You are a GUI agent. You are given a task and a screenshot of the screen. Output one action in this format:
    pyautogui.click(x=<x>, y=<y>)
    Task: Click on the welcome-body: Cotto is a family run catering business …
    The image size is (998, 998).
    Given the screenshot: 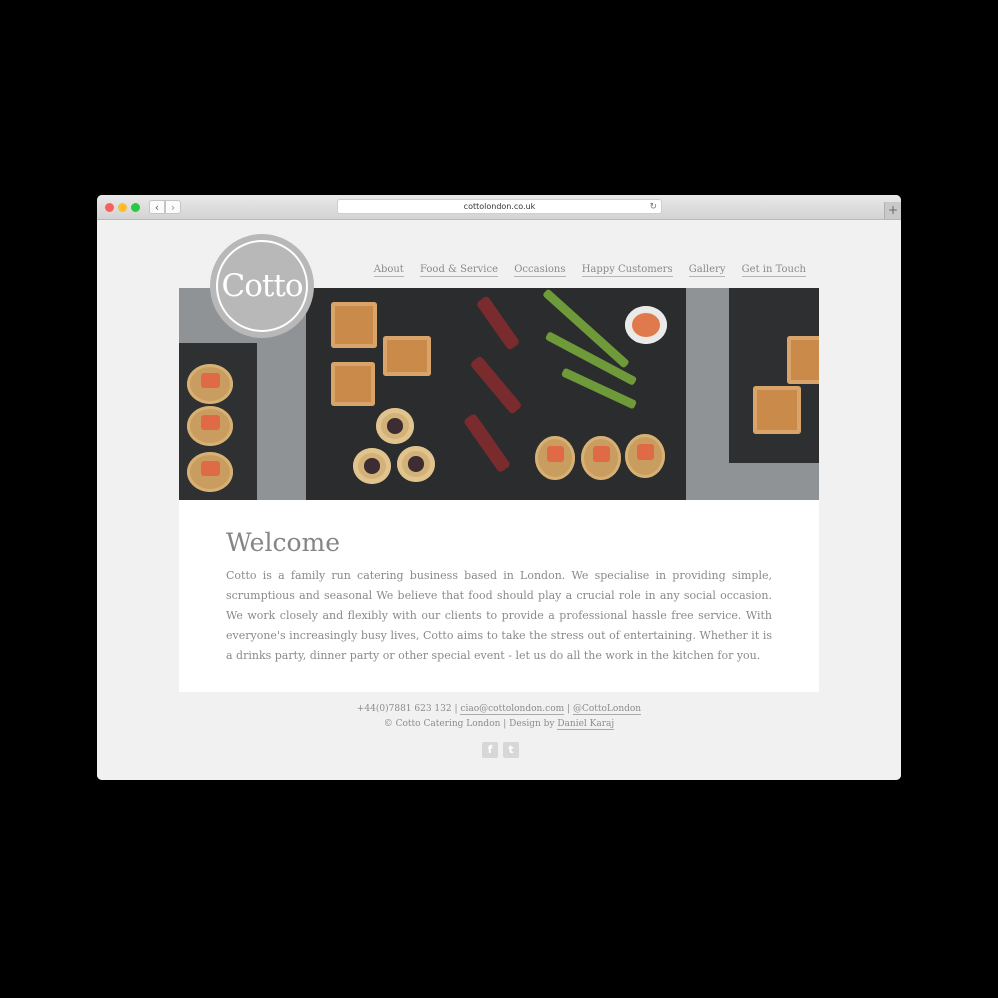 What is the action you would take?
    pyautogui.click(x=499, y=615)
    